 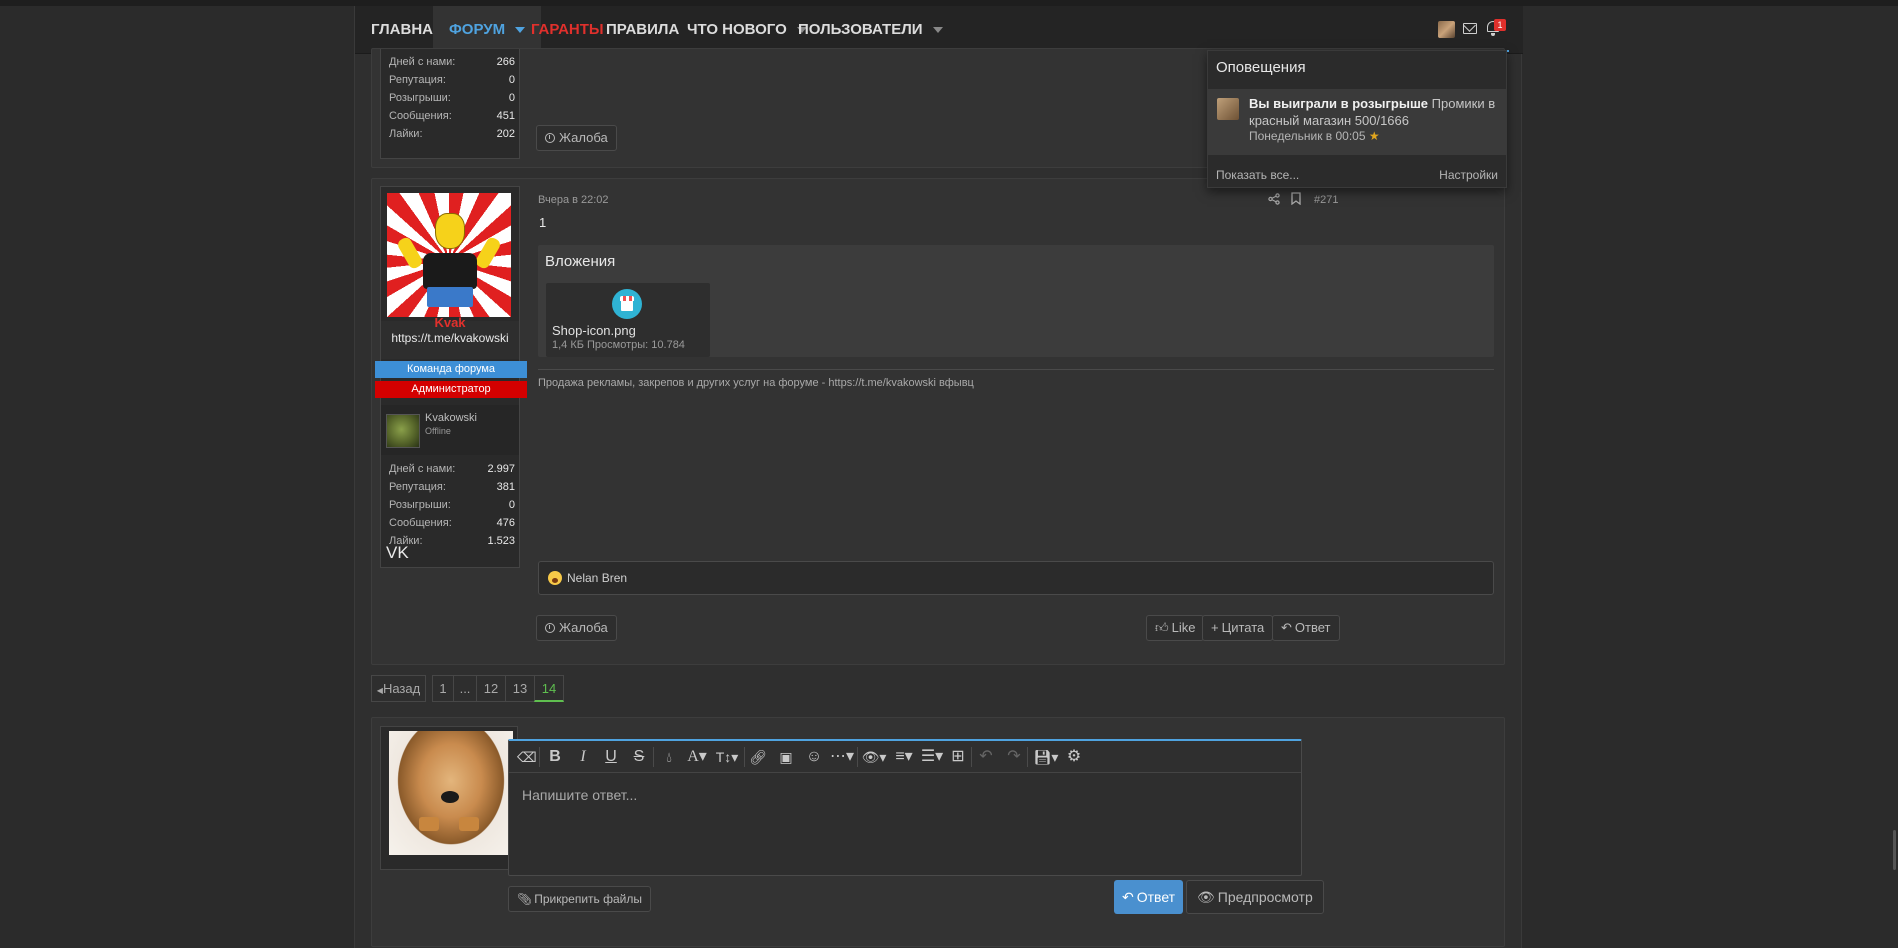 What do you see at coordinates (398, 688) in the screenshot?
I see `pagination-prev: ◀Назад` at bounding box center [398, 688].